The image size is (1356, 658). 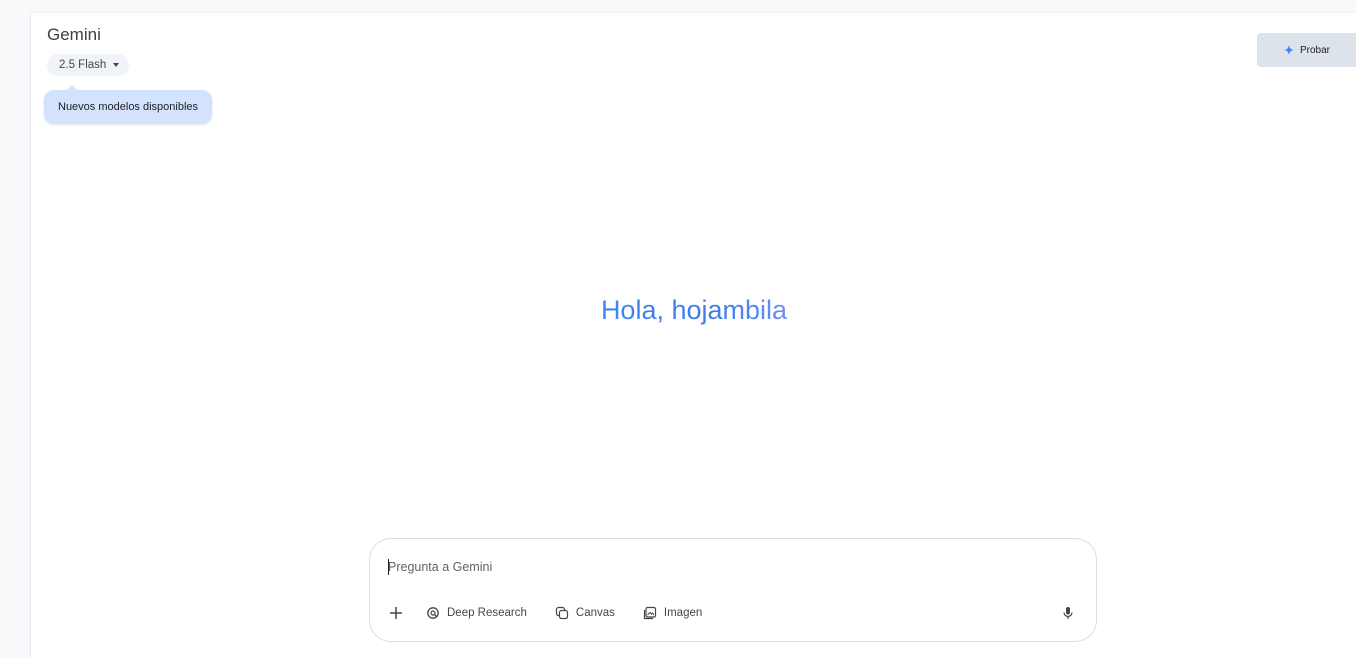 I want to click on image-icon, so click(x=650, y=613).